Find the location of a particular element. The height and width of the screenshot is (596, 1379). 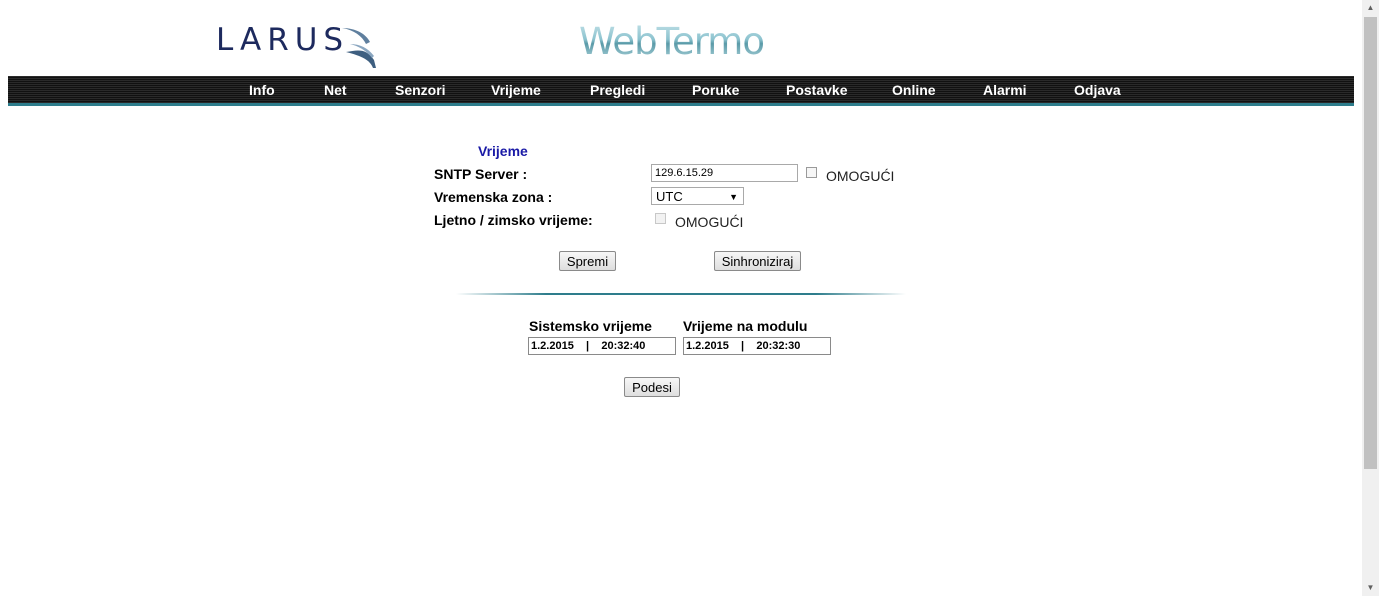

scroll-up-arrow-icon: ▲ is located at coordinates (1370, 8).